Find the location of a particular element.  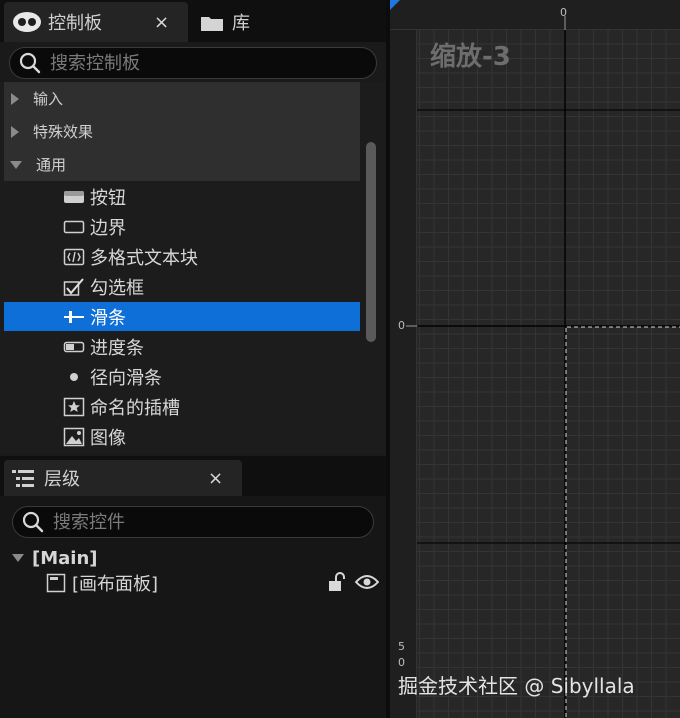

progress-bar-icon is located at coordinates (74, 347).